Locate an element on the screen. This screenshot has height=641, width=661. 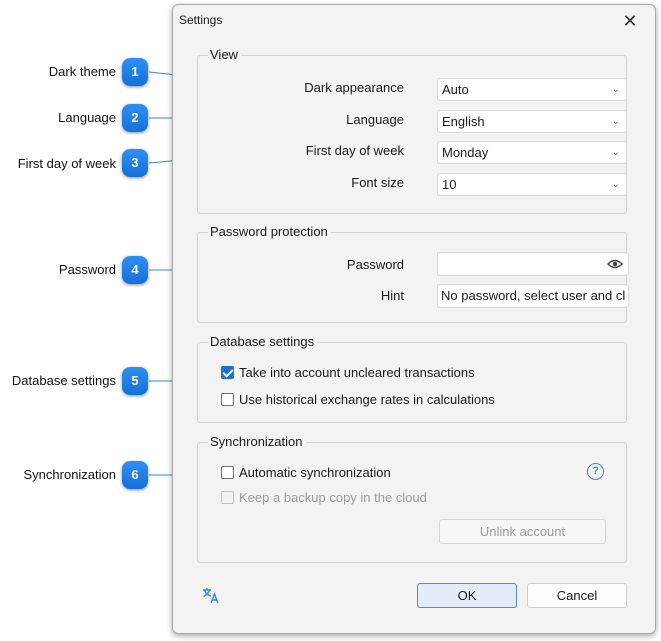
backup-checkbox-row: Keep a backup copy in the cloud is located at coordinates (324, 498).